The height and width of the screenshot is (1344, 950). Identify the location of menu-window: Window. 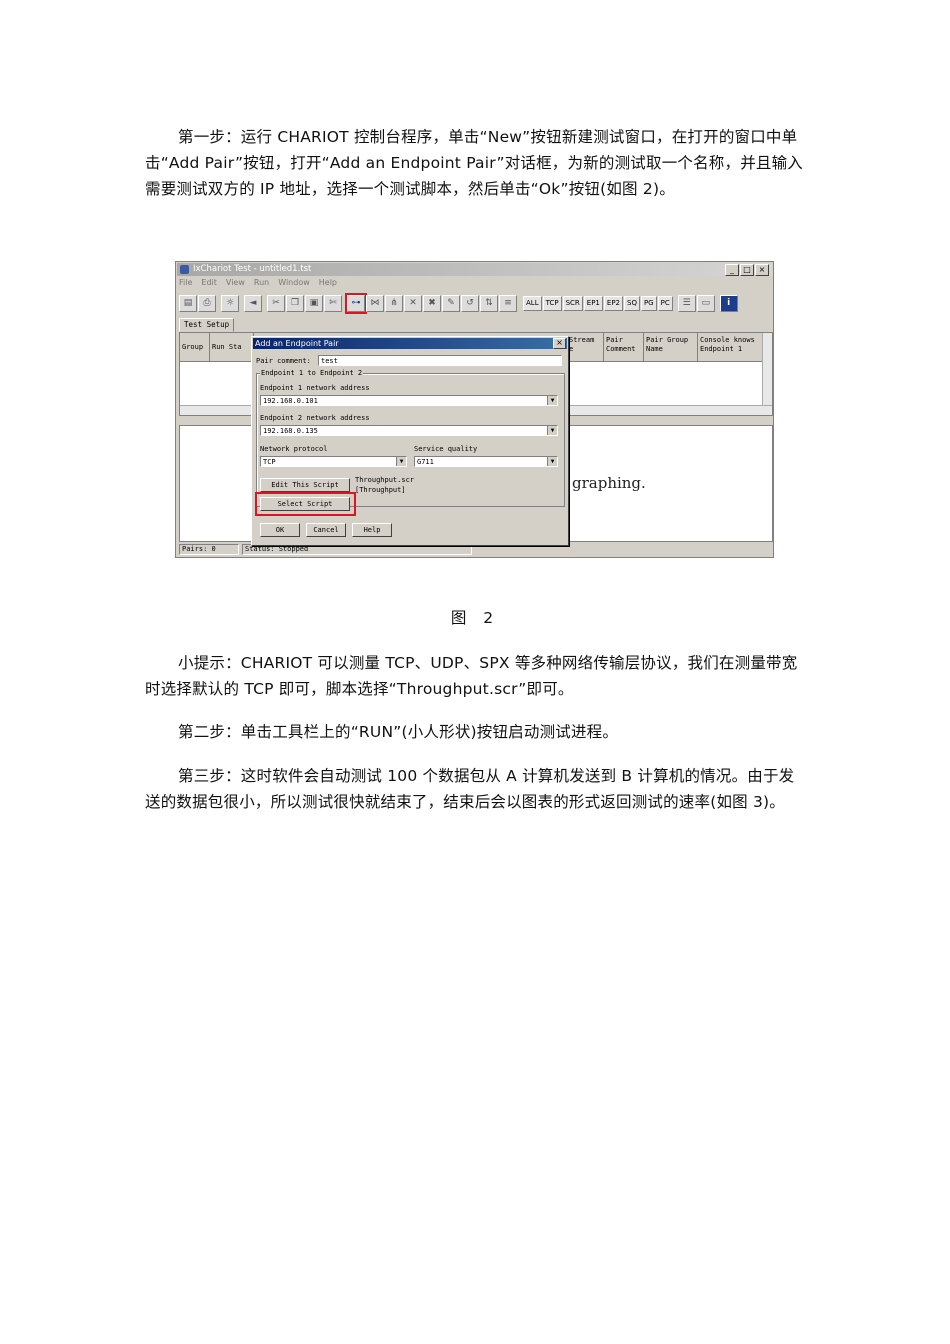
(294, 284).